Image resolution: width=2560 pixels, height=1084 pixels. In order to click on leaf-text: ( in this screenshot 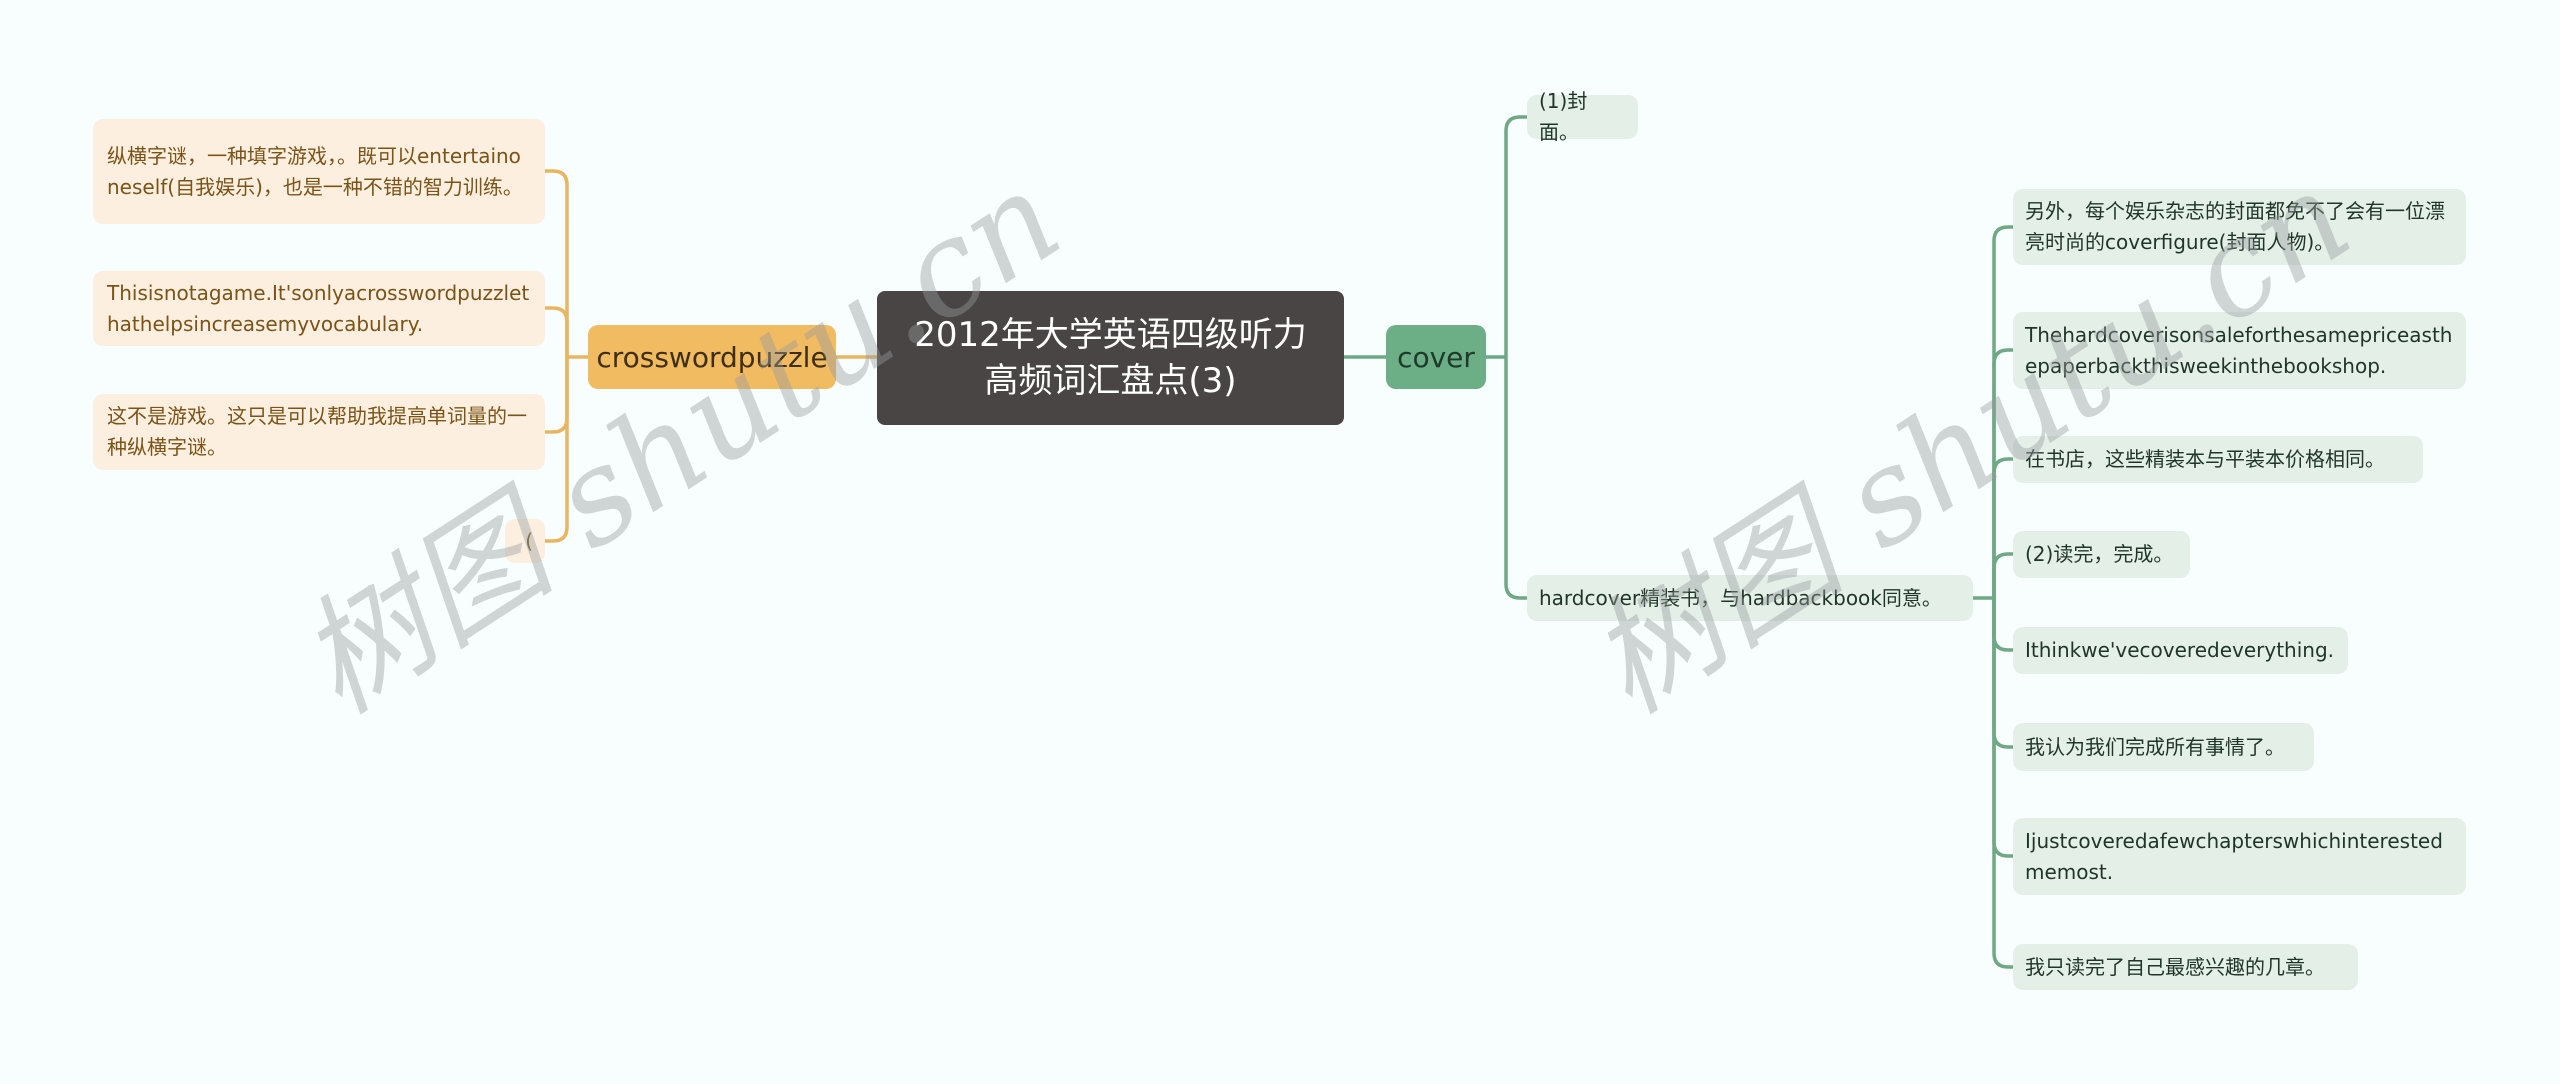, I will do `click(529, 540)`.